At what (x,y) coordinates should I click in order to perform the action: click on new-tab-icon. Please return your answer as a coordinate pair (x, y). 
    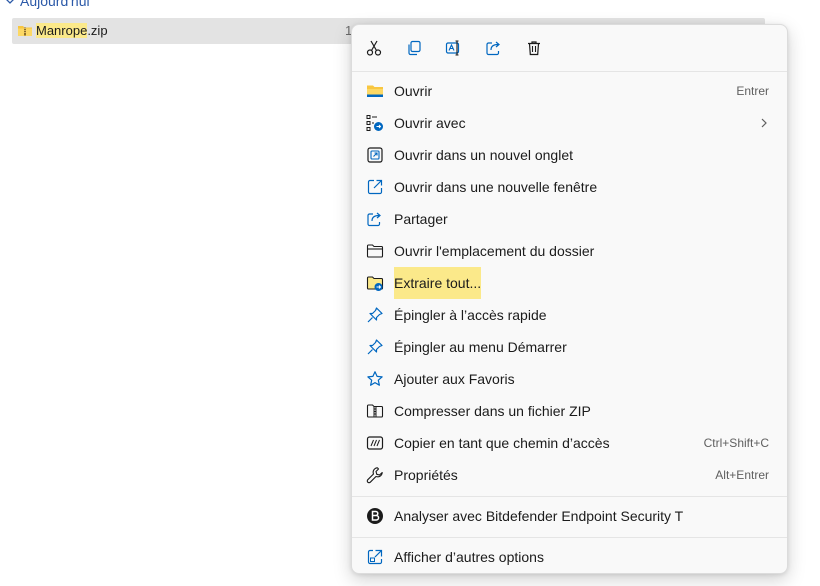
    Looking at the image, I should click on (375, 155).